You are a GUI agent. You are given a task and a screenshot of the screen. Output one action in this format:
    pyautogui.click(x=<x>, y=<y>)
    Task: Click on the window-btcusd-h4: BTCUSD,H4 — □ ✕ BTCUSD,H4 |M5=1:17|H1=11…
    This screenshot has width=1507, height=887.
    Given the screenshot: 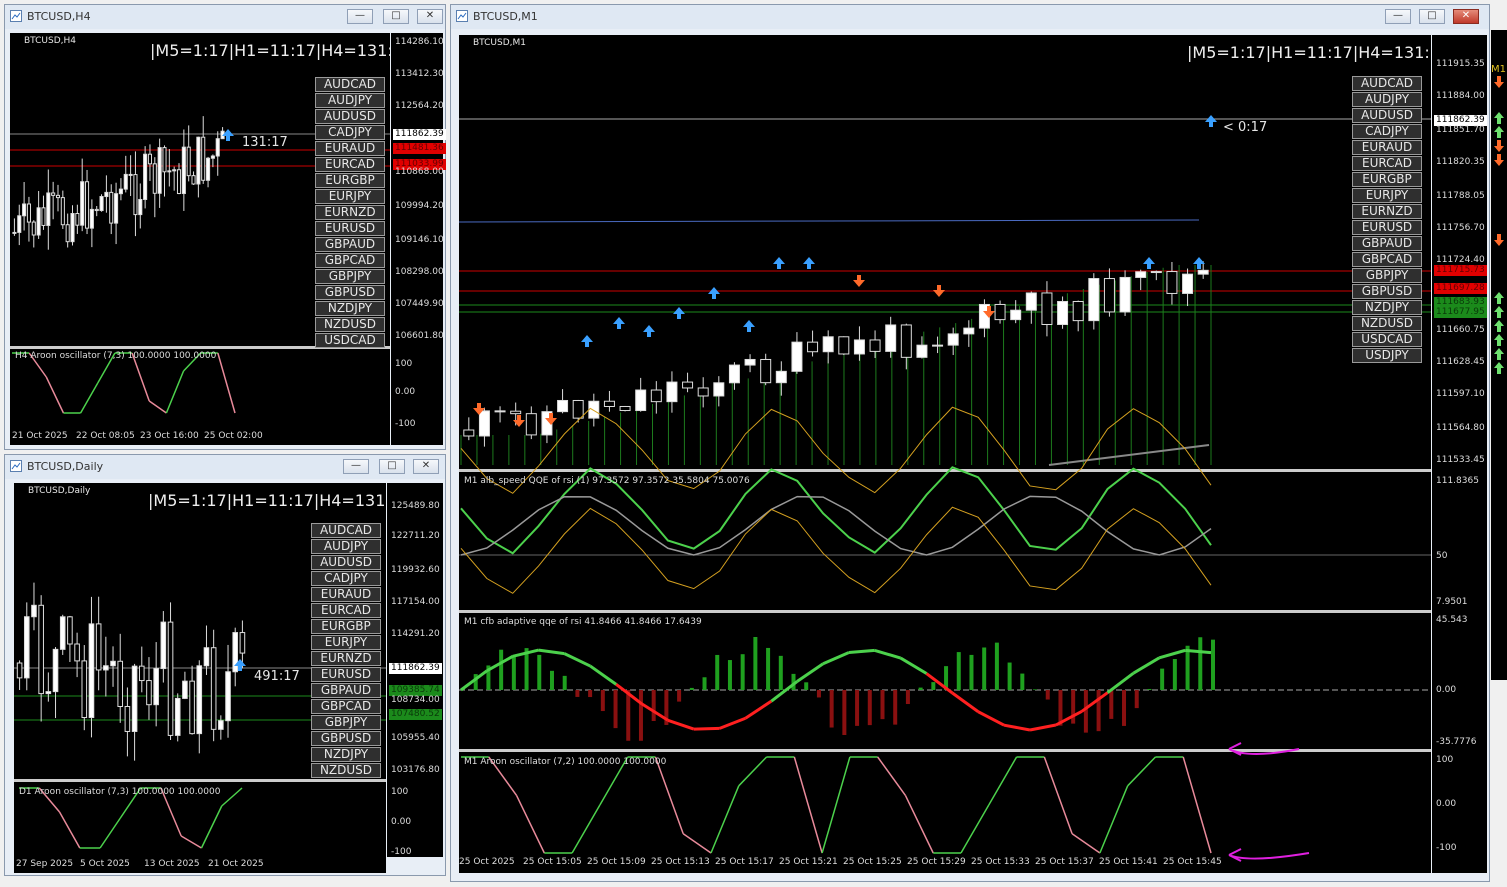 What is the action you would take?
    pyautogui.click(x=225, y=227)
    